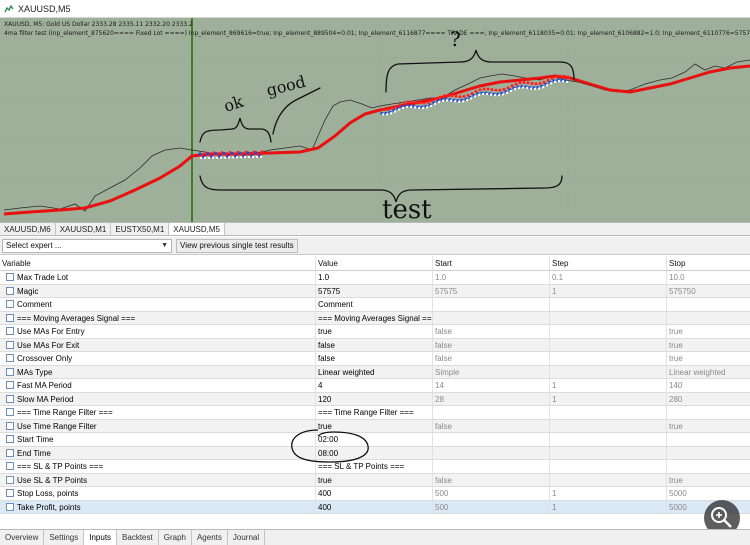 This screenshot has height=545, width=750. I want to click on column-header-step: Step, so click(608, 263).